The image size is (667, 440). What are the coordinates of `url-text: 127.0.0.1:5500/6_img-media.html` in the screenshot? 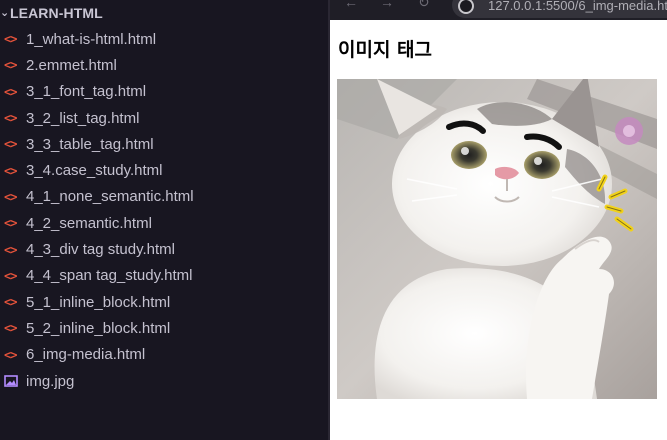 It's located at (577, 6).